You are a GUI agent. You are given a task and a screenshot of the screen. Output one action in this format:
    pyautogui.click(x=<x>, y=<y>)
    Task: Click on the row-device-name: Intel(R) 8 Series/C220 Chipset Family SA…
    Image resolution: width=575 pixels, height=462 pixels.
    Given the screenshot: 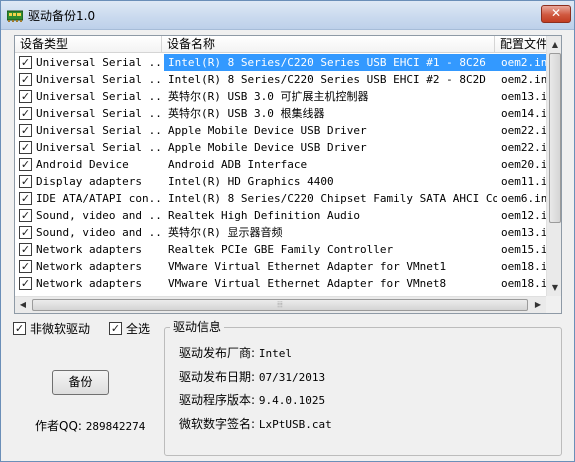 What is the action you would take?
    pyautogui.click(x=332, y=198)
    